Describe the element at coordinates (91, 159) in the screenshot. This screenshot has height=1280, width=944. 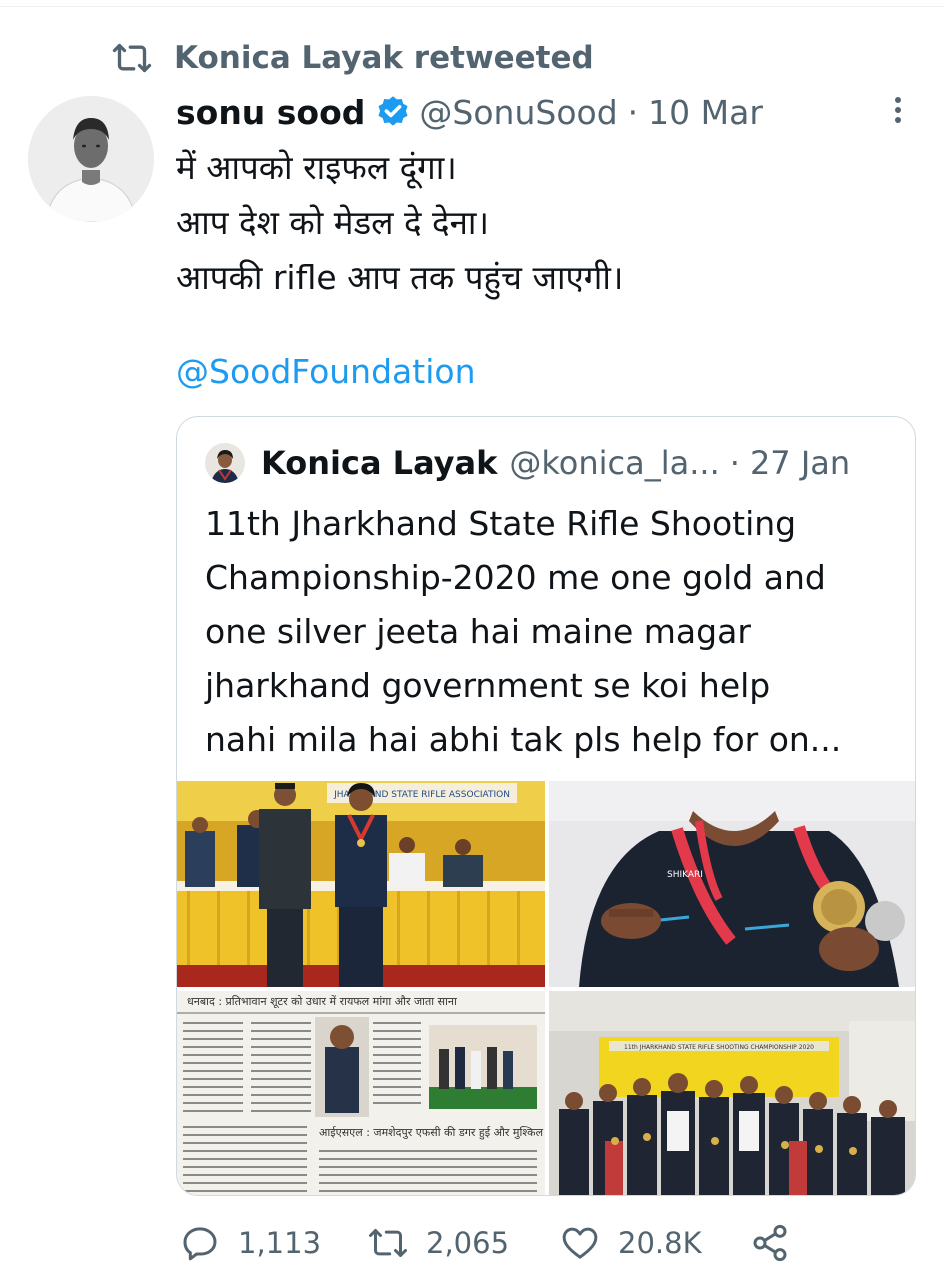
I see `author-avatar` at that location.